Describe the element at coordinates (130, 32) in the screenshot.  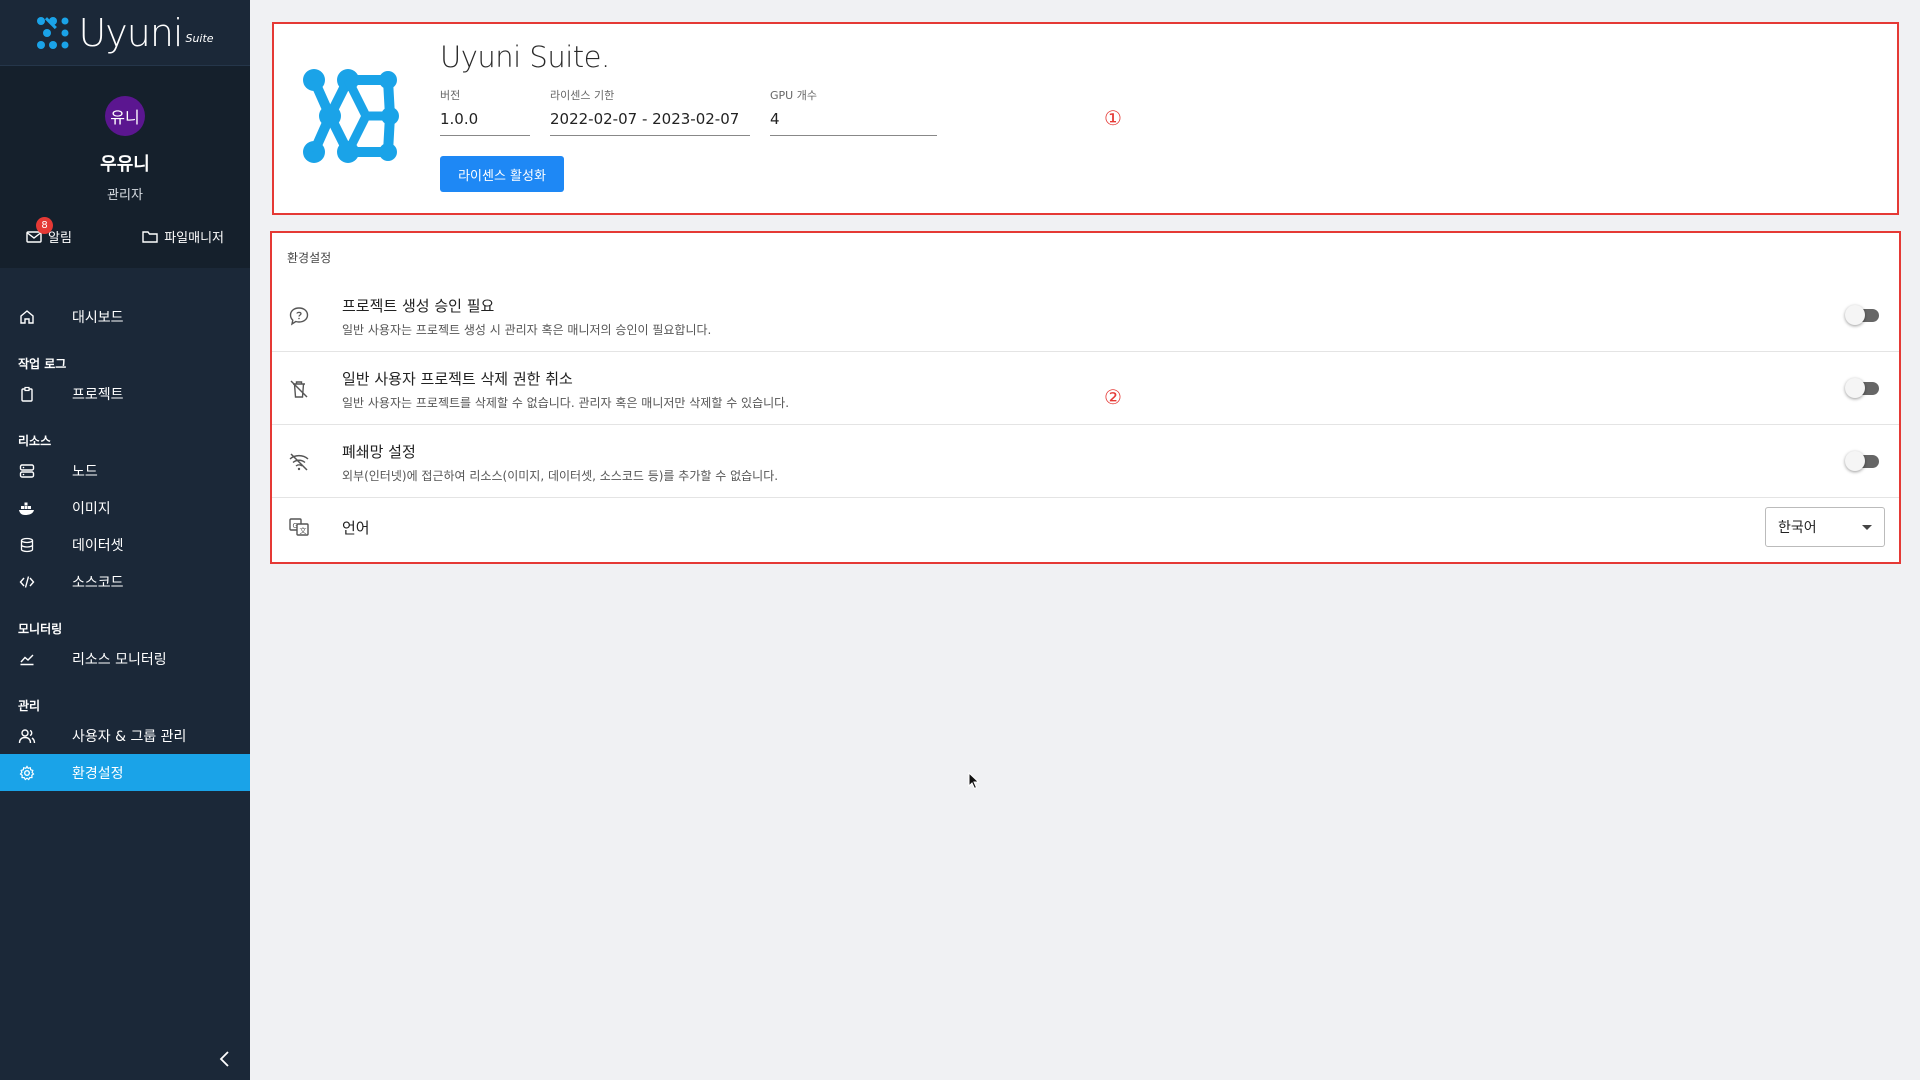
I see `brand-name: Uyuni` at that location.